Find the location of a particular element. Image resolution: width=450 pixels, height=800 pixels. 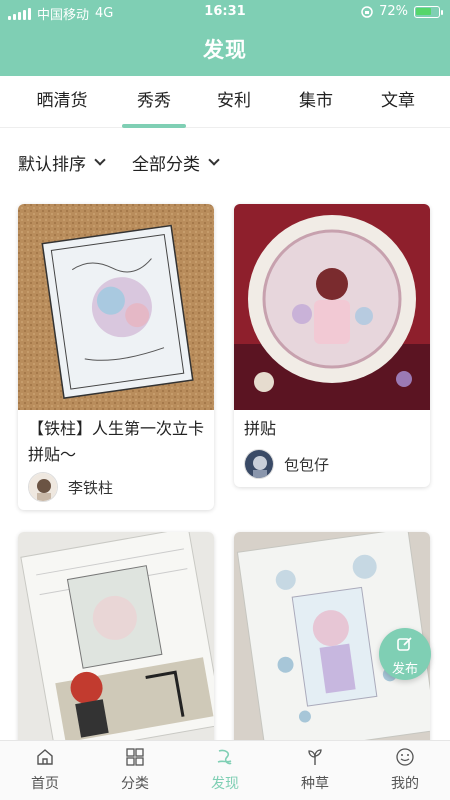

nav-category-label: 分类 is located at coordinates (135, 784).